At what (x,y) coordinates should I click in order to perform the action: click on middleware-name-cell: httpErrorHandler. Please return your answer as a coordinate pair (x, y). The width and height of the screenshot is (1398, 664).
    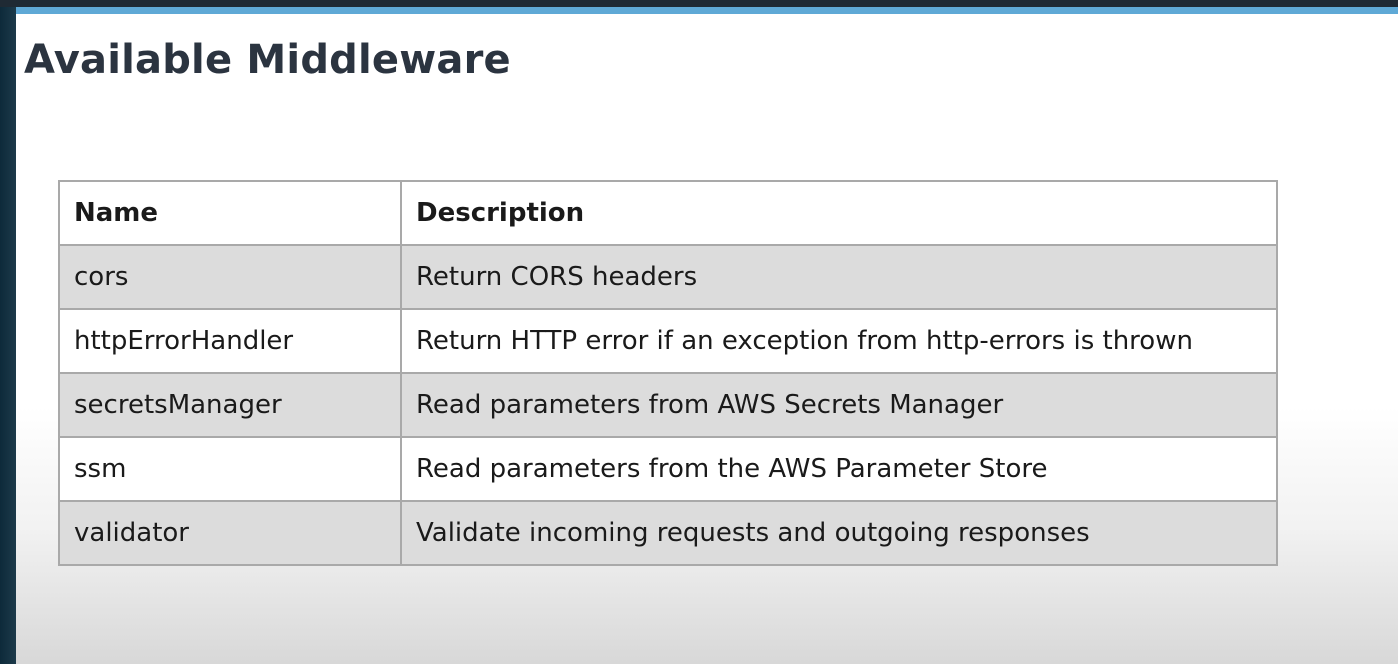
    Looking at the image, I should click on (230, 341).